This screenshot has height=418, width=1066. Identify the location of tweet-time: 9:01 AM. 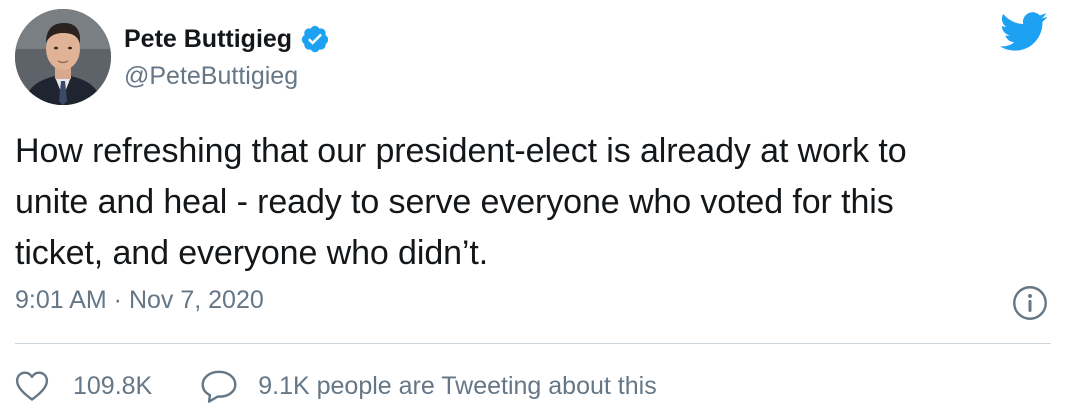
(61, 300).